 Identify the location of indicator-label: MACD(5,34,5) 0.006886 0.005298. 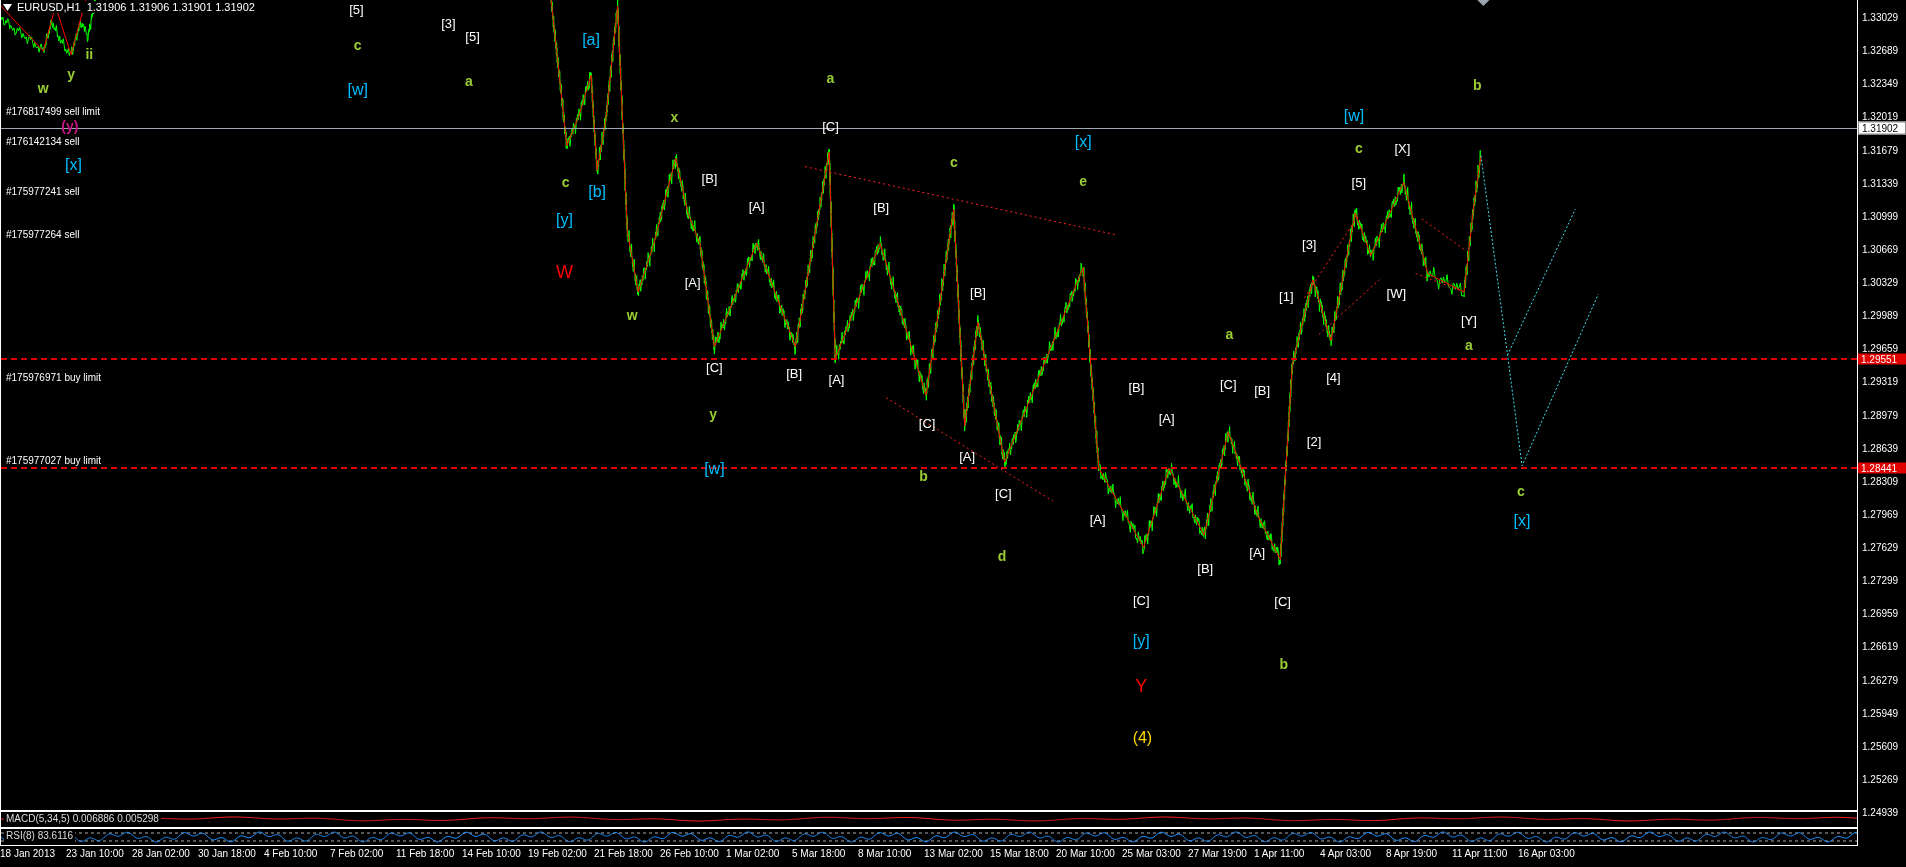
(82, 819).